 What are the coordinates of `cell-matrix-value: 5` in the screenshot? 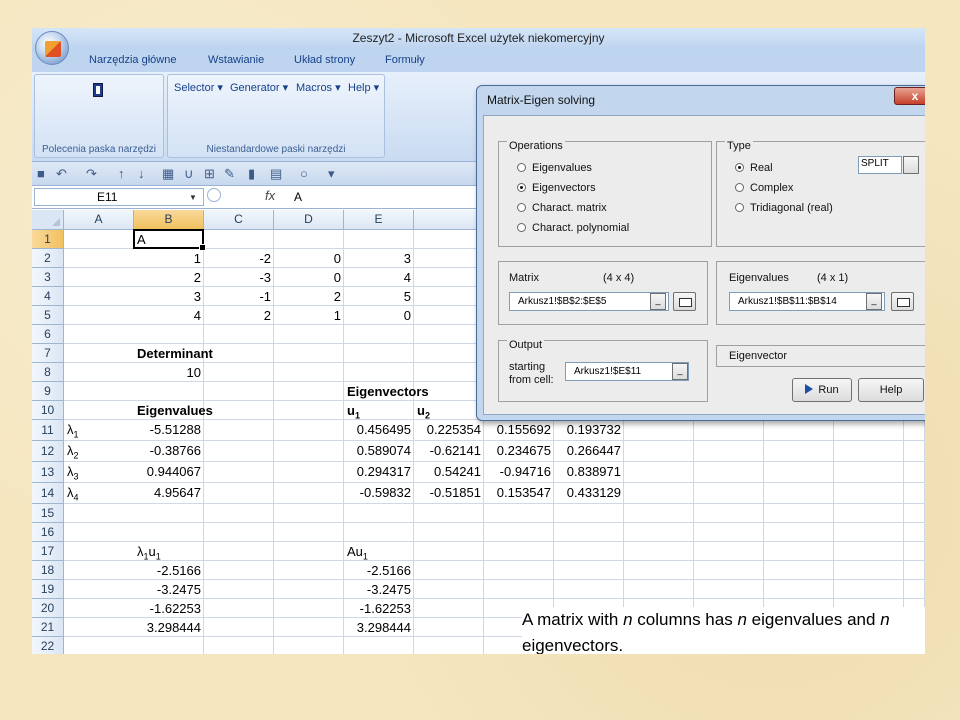 It's located at (379, 297).